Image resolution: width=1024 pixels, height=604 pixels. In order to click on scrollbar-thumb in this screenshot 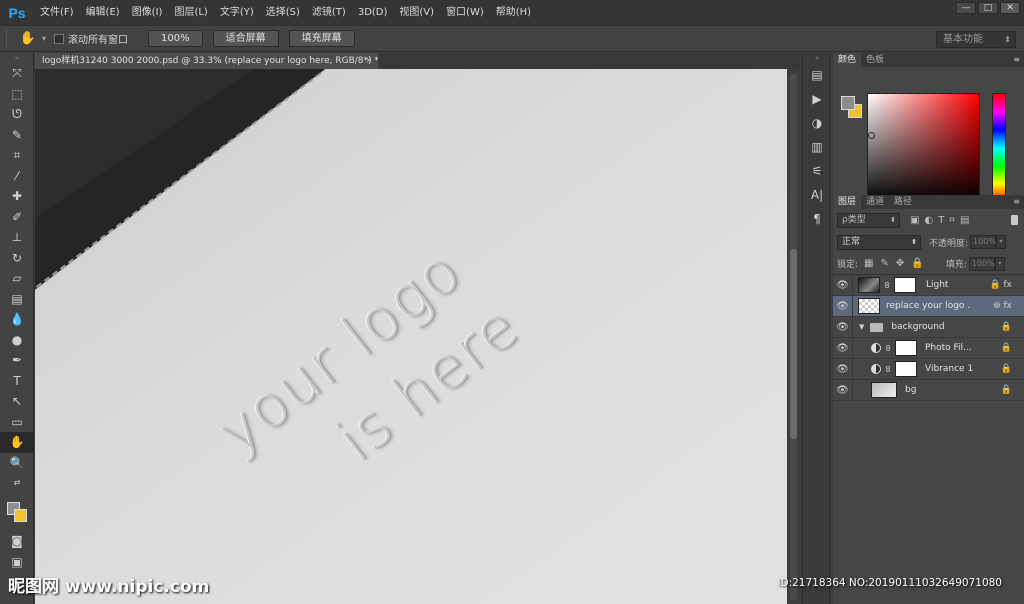, I will do `click(793, 344)`.